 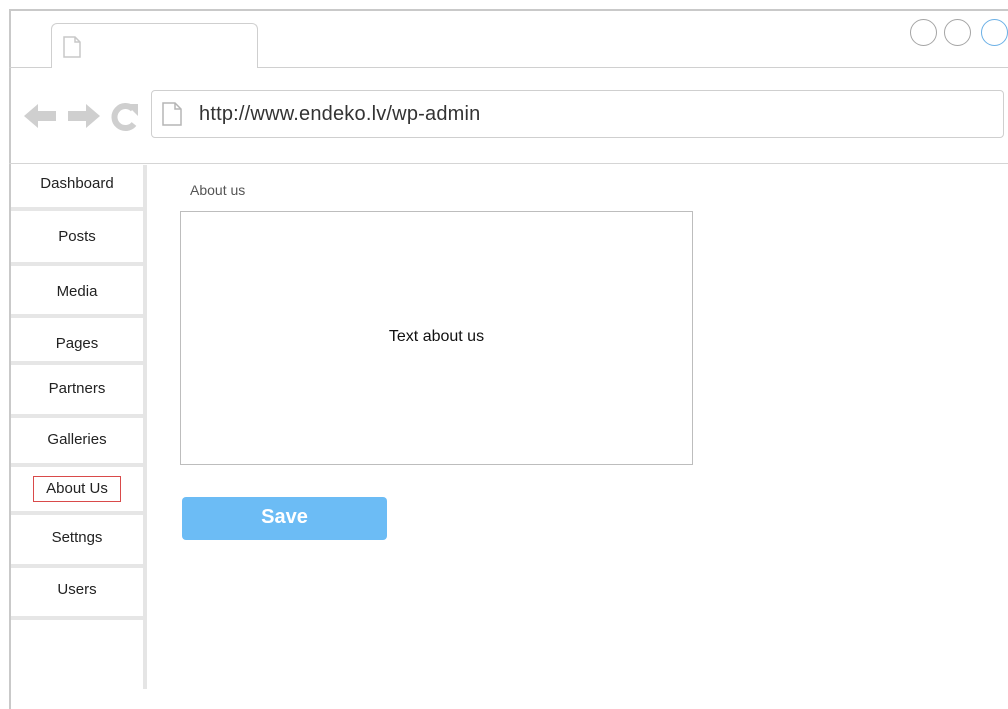 I want to click on close-button, so click(x=994, y=32).